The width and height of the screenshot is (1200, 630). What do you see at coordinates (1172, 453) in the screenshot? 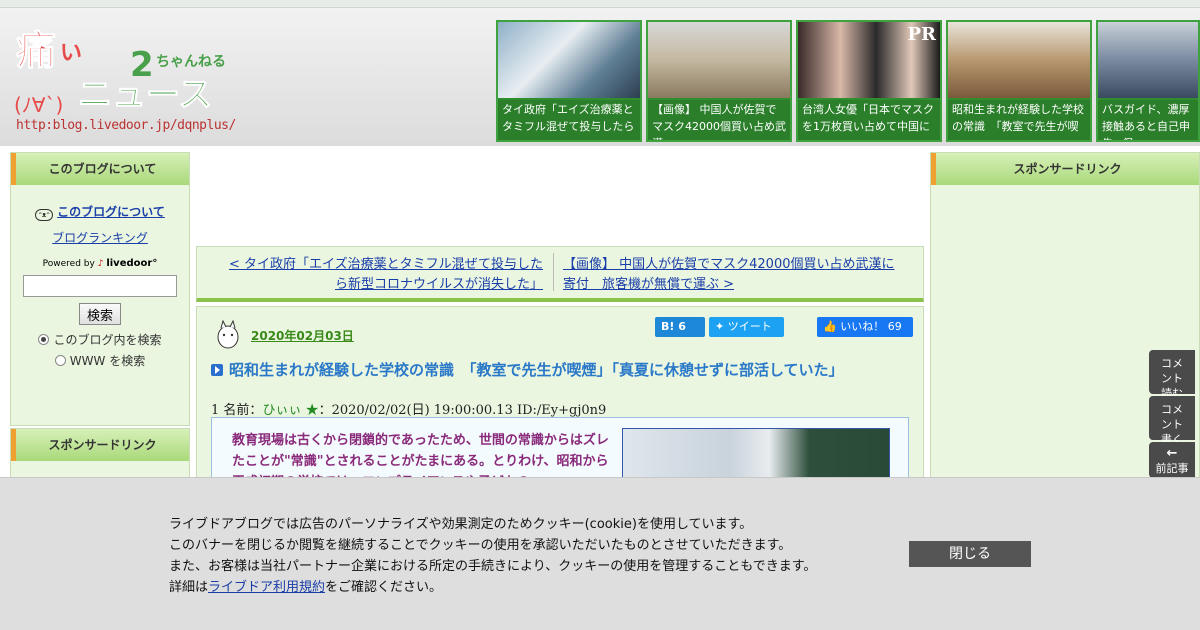
I see `arrow-left-icon: ←` at bounding box center [1172, 453].